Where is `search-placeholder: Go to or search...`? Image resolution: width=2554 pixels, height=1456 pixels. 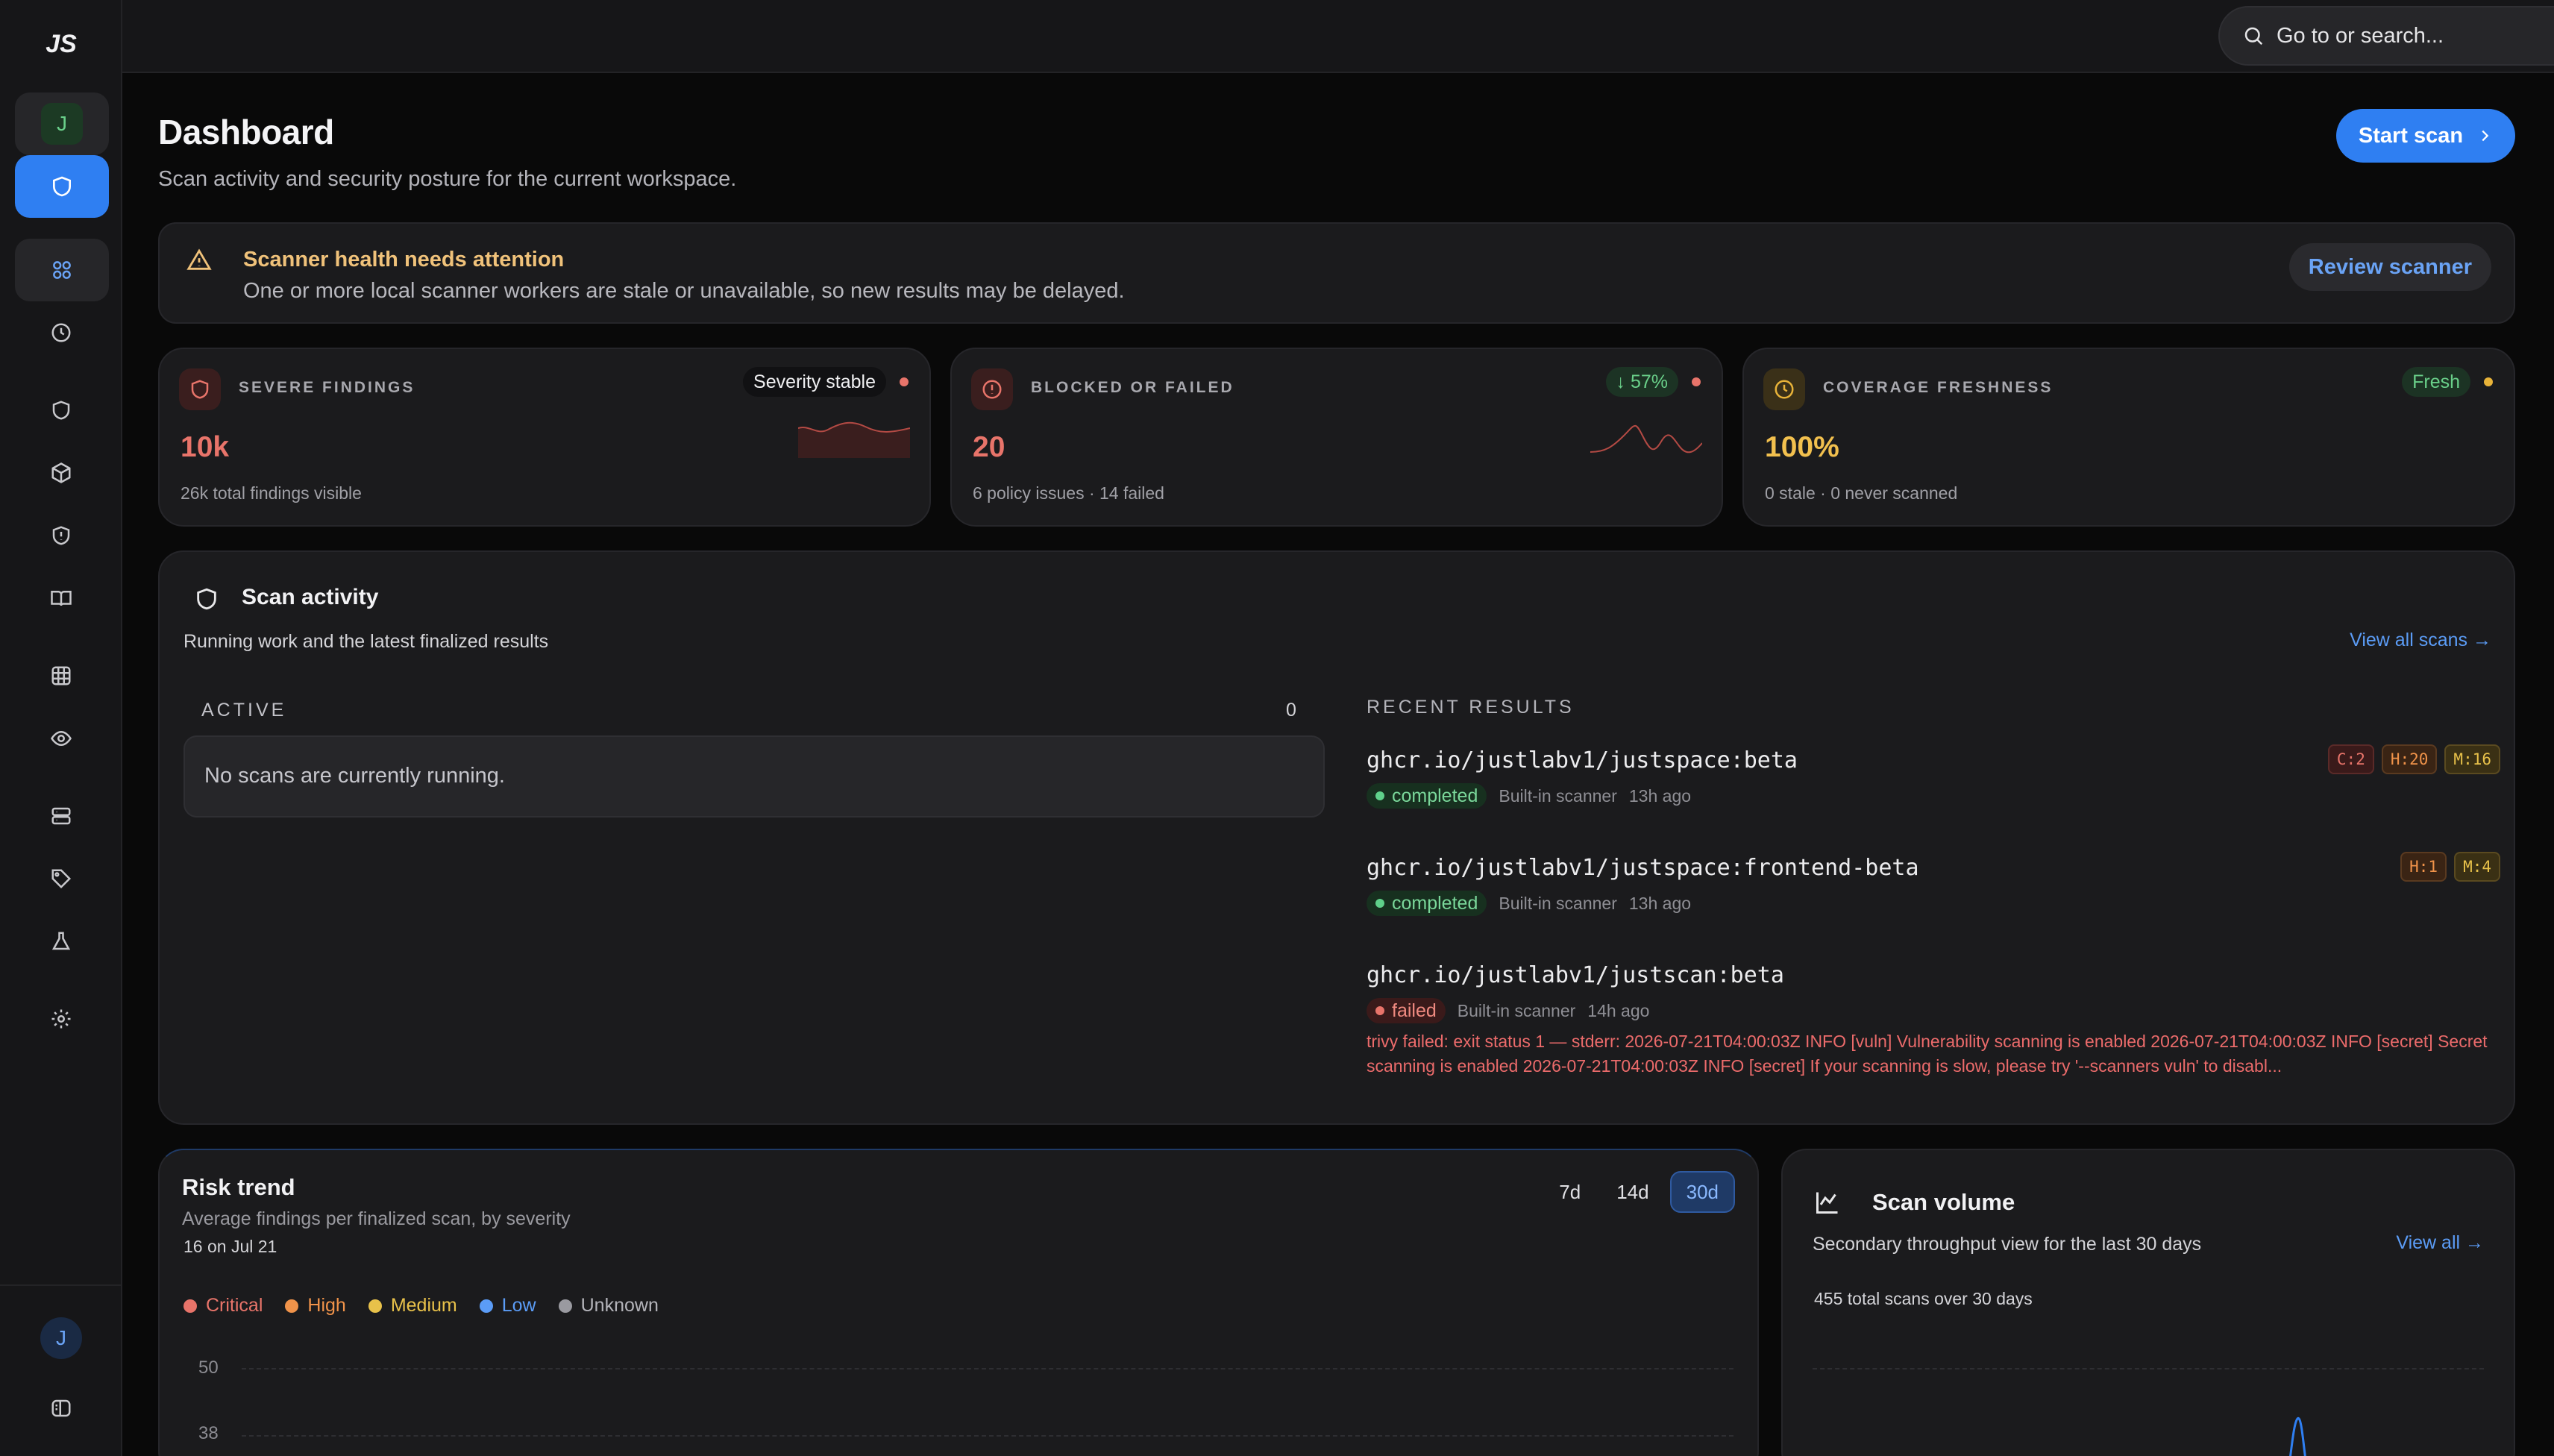 search-placeholder: Go to or search... is located at coordinates (2361, 35).